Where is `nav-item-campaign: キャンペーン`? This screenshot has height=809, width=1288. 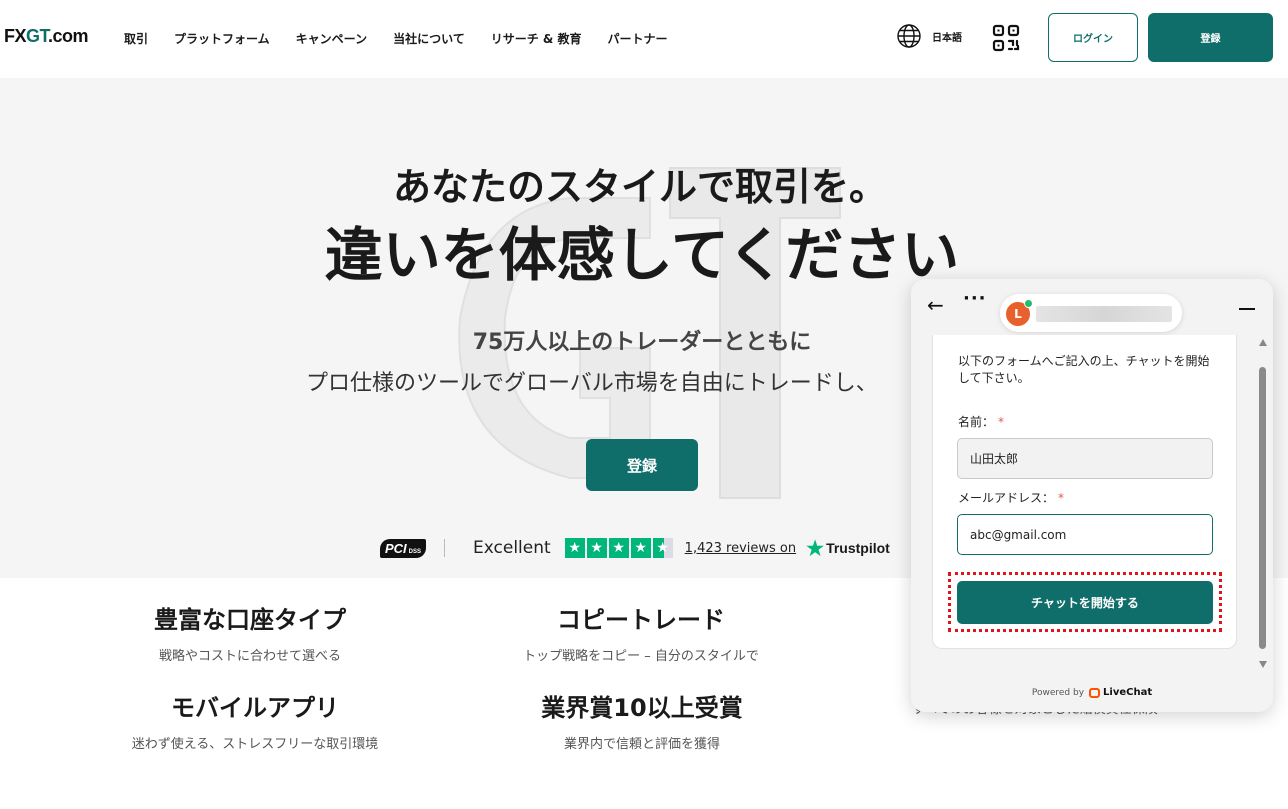
nav-item-campaign: キャンペーン is located at coordinates (331, 38).